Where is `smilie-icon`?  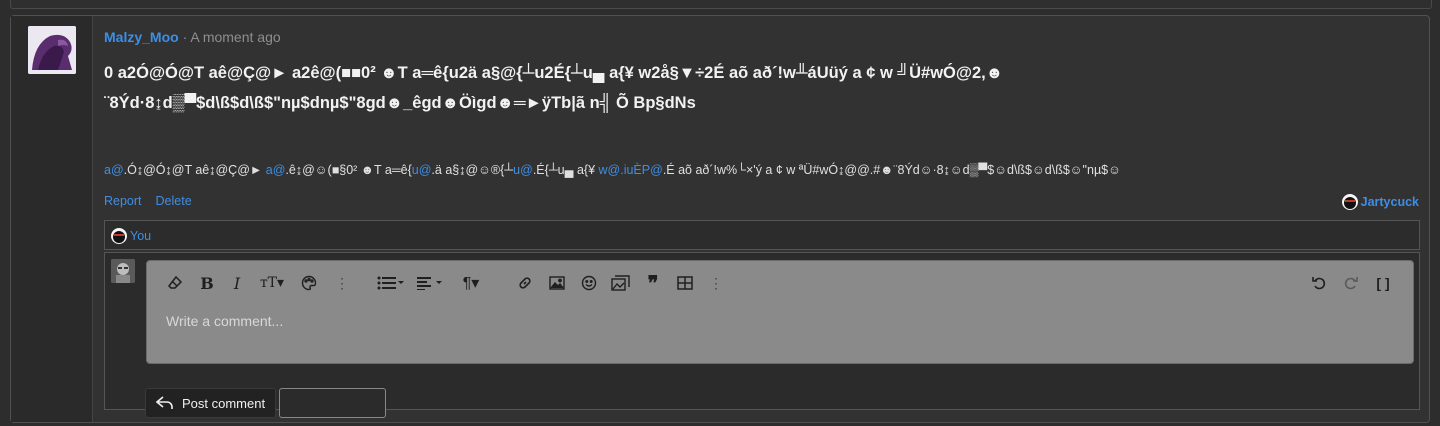
smilie-icon is located at coordinates (589, 283).